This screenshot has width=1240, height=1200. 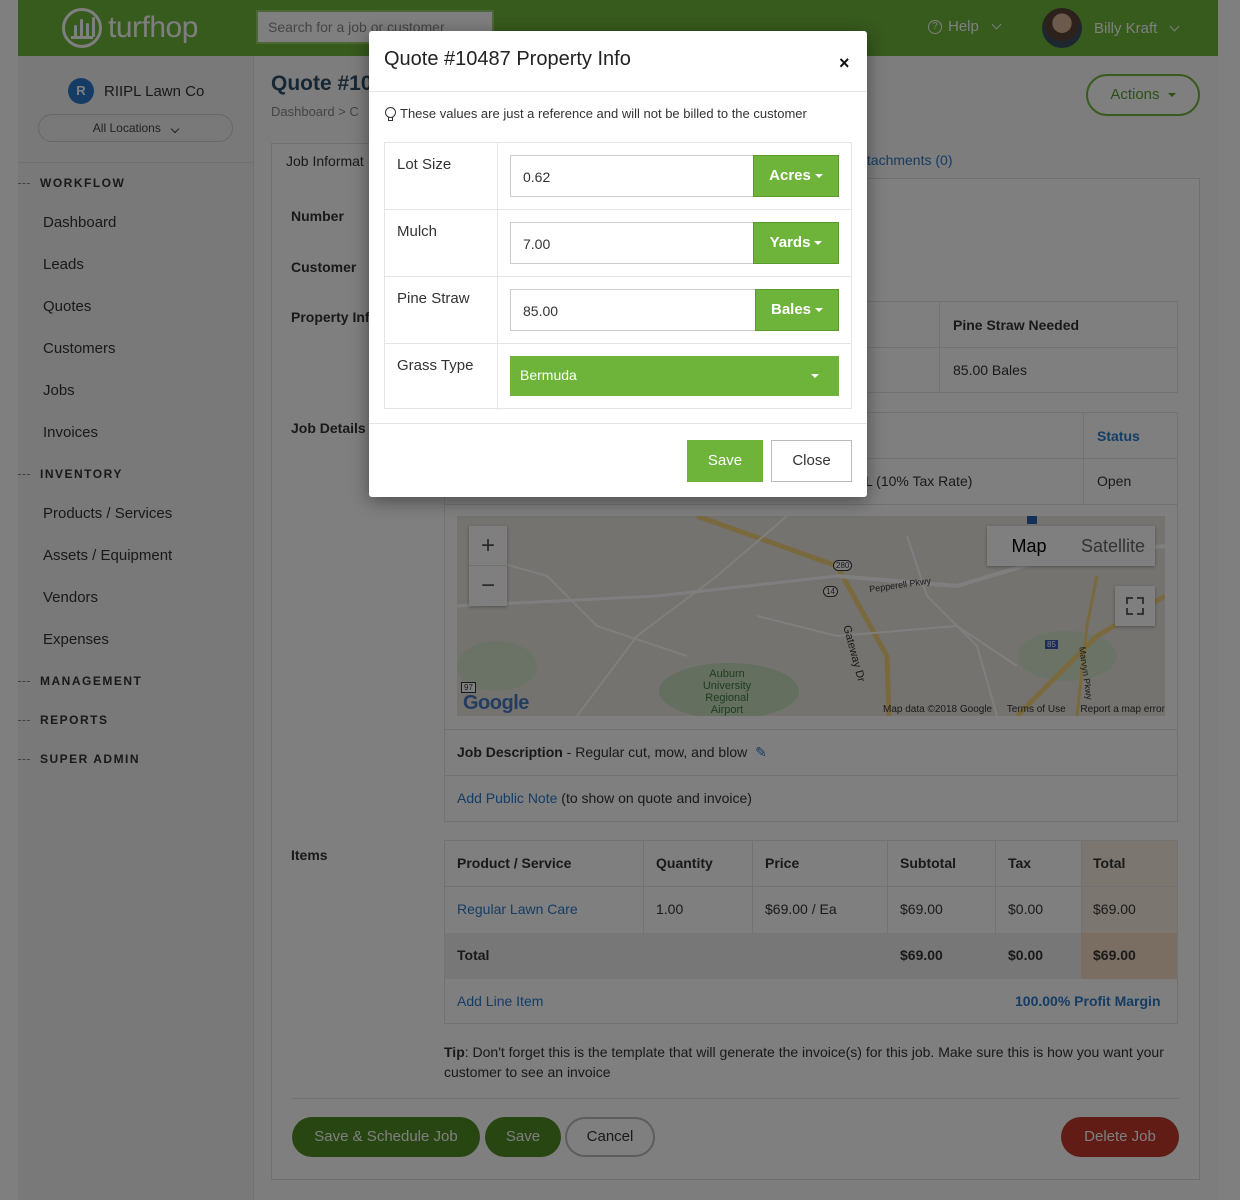 I want to click on mulch-row: Mulch 7.00 Yards, so click(x=618, y=243).